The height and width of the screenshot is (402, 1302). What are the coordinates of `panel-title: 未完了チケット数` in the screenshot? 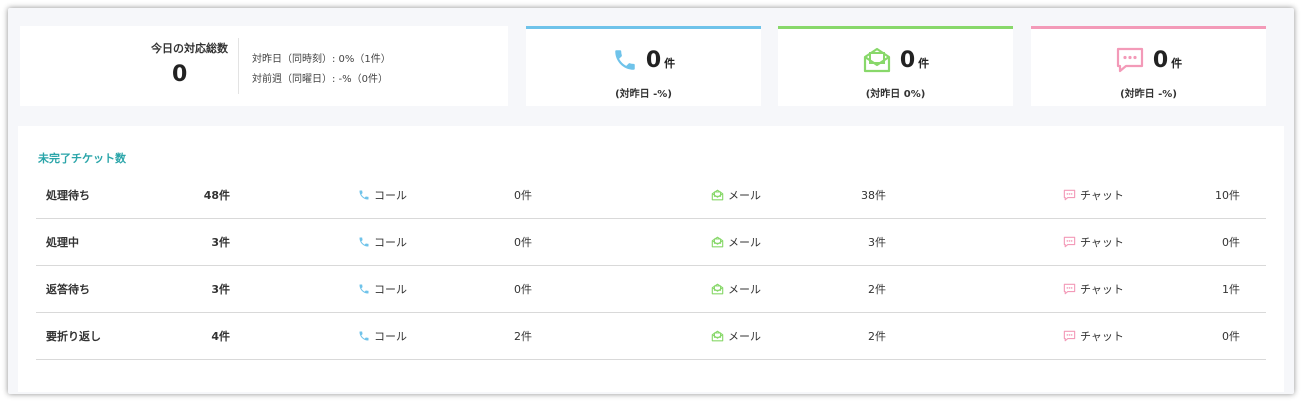 It's located at (82, 158).